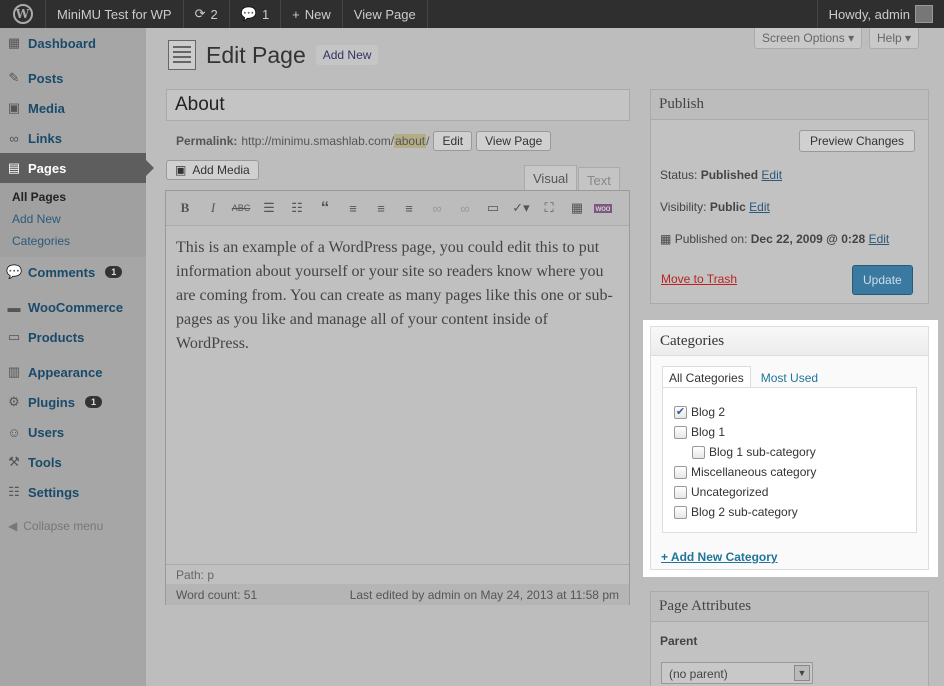  I want to click on pushpin-icon: ✎, so click(14, 77).